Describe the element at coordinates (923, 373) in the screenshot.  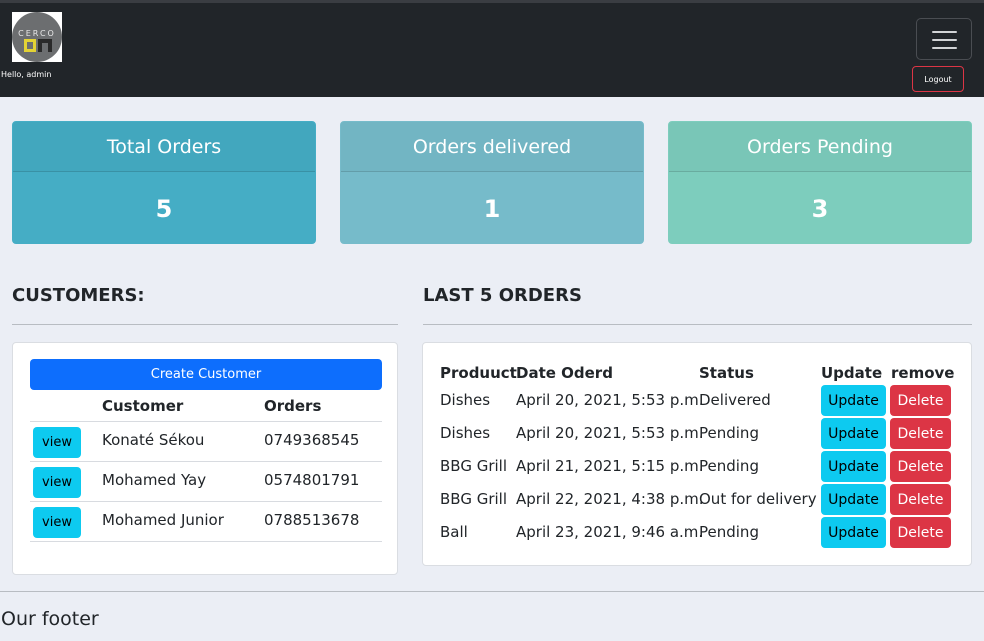
I see `column-header-remove: remove` at that location.